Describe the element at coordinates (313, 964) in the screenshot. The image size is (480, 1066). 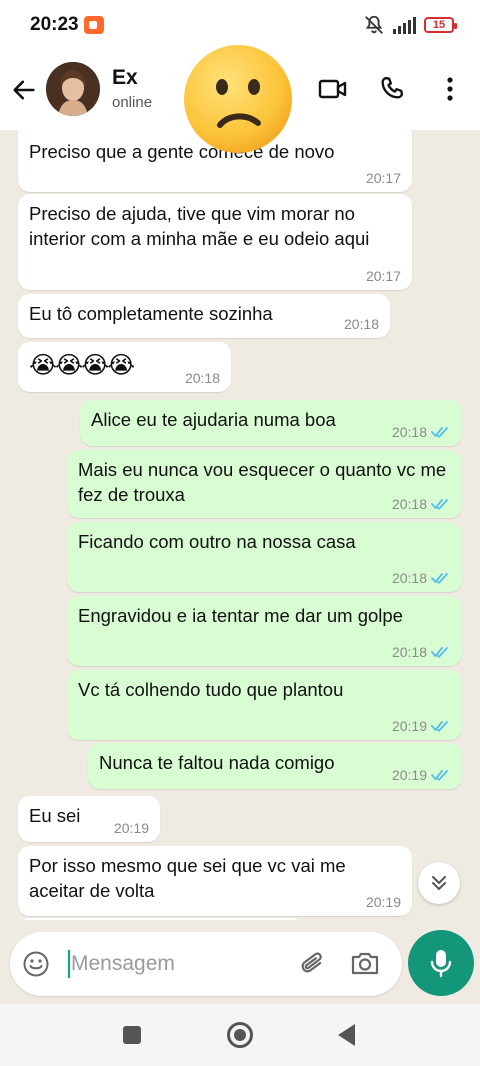
I see `paperclip-icon` at that location.